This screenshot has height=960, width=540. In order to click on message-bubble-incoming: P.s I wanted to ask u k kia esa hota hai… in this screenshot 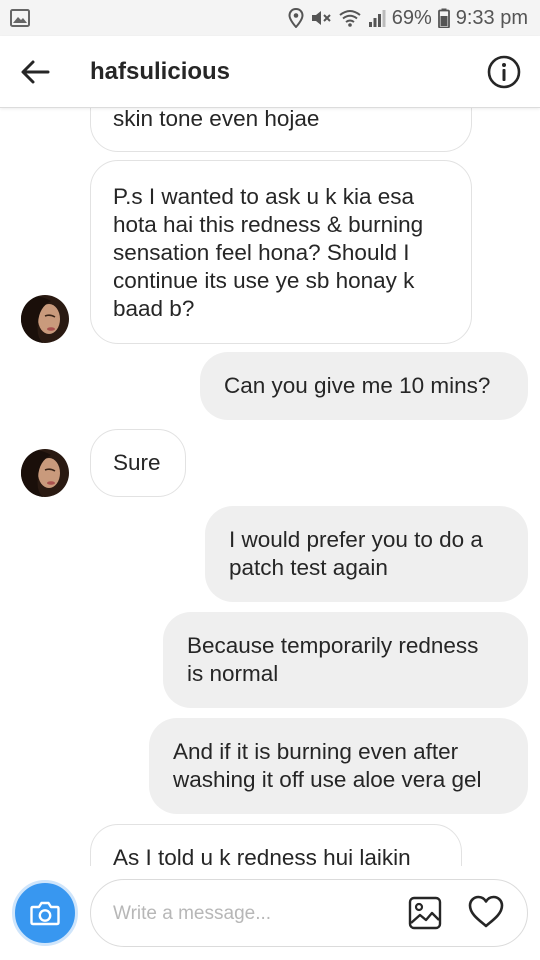, I will do `click(281, 252)`.